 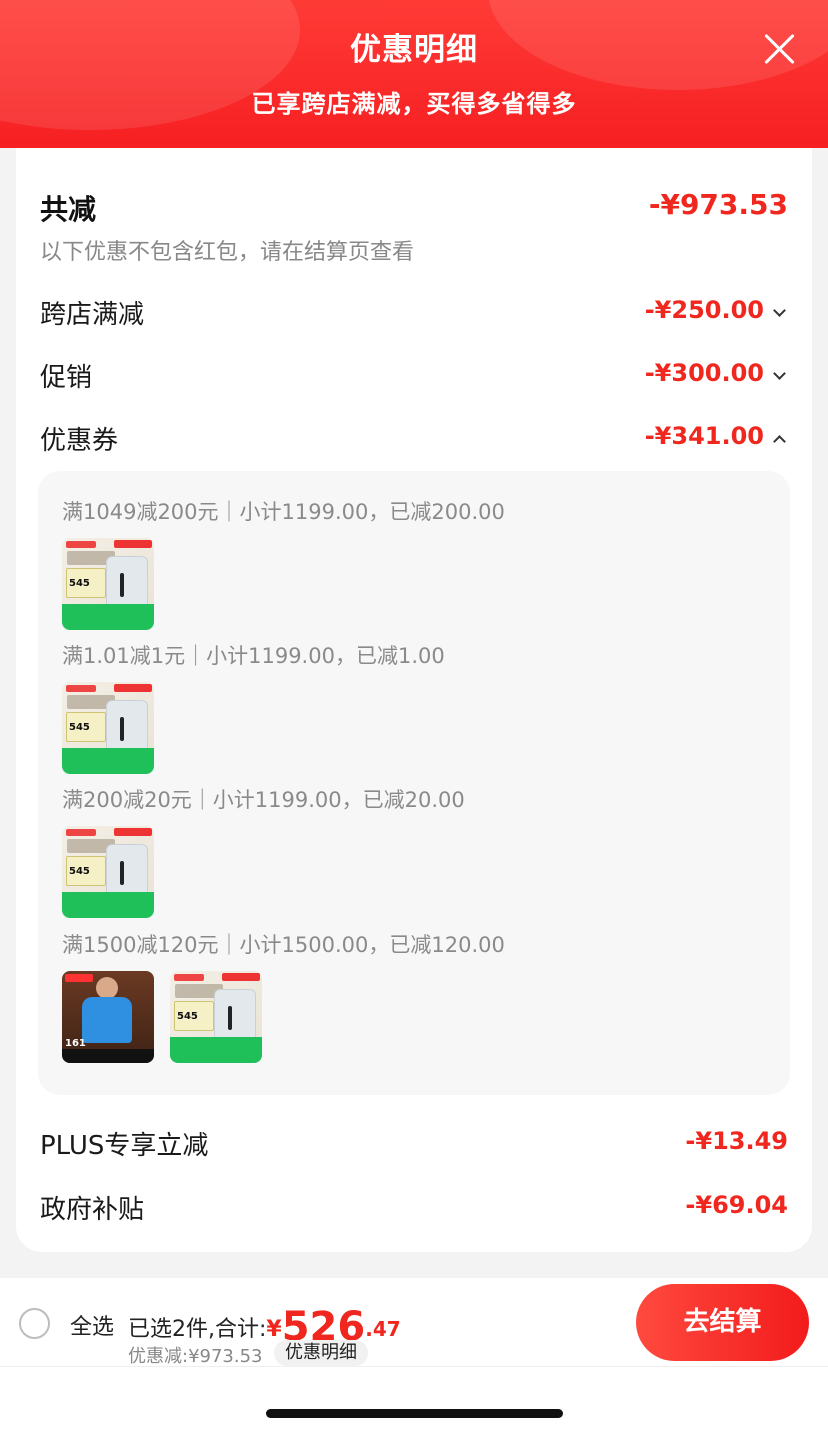 I want to click on coupon-rule: 满1500减120元｜小计1500.00，已减120.00, so click(x=283, y=945).